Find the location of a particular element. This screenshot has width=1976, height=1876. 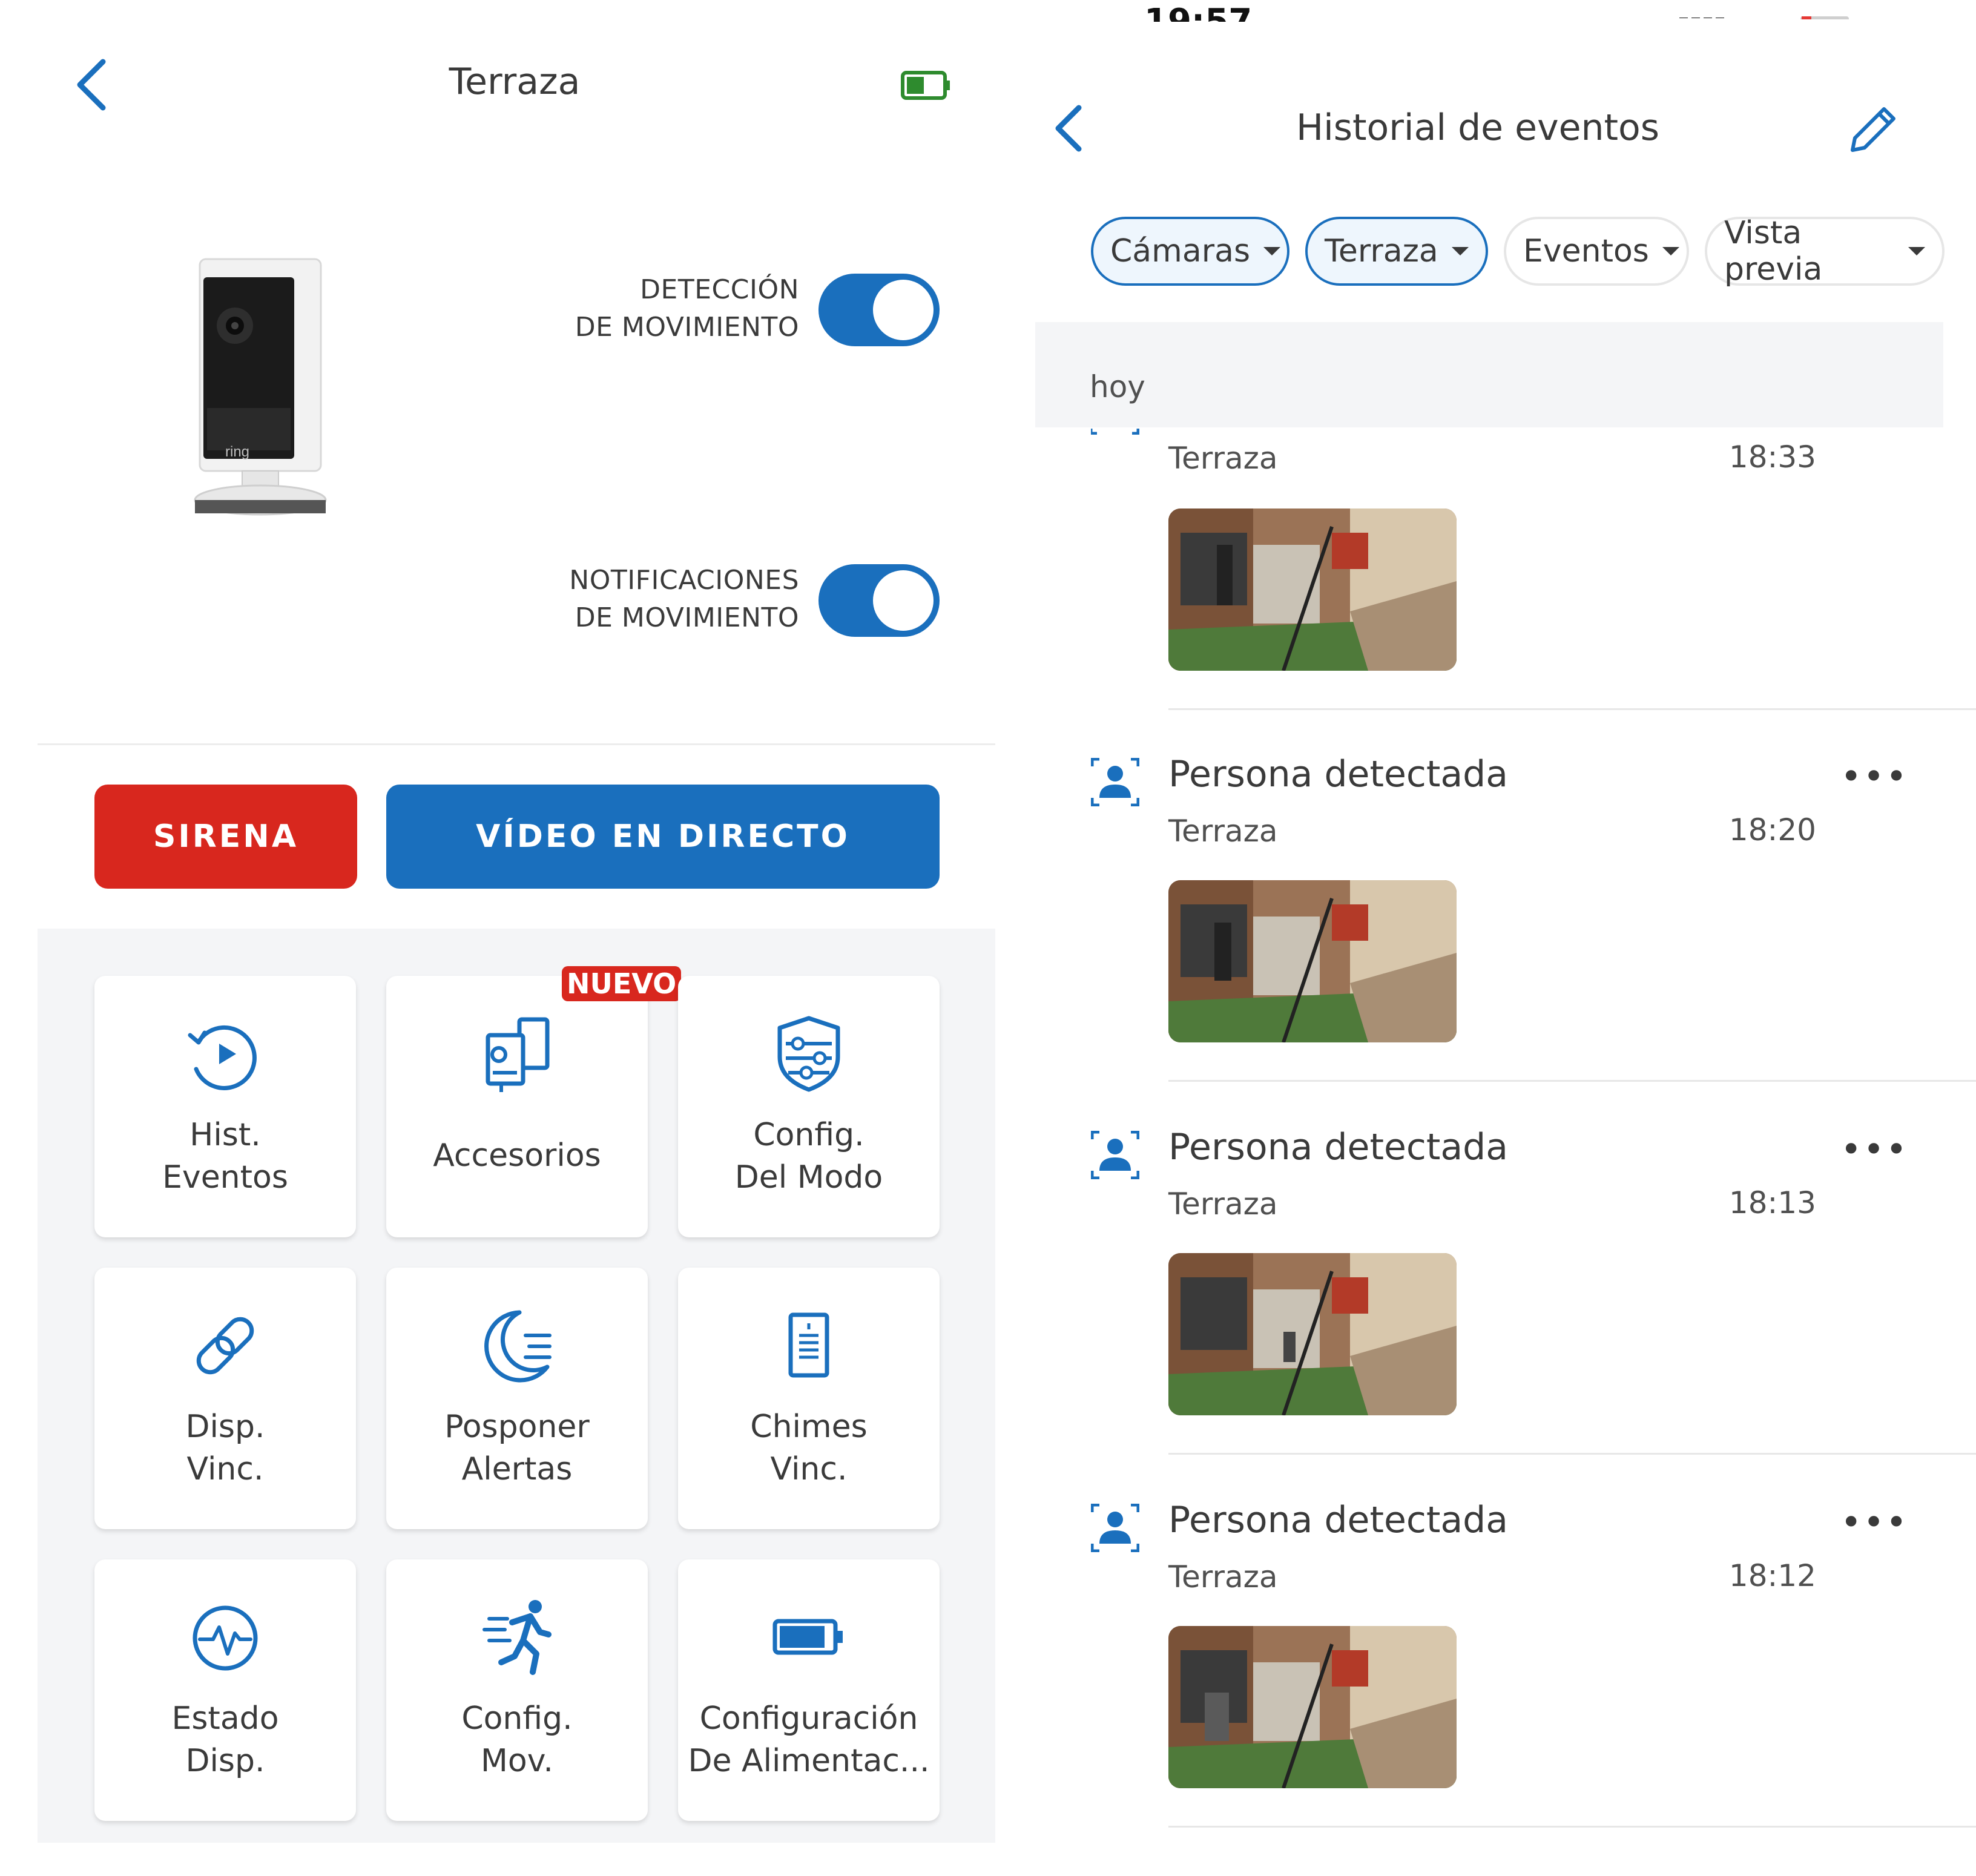

page-title: Historial de eventos is located at coordinates (1478, 128).